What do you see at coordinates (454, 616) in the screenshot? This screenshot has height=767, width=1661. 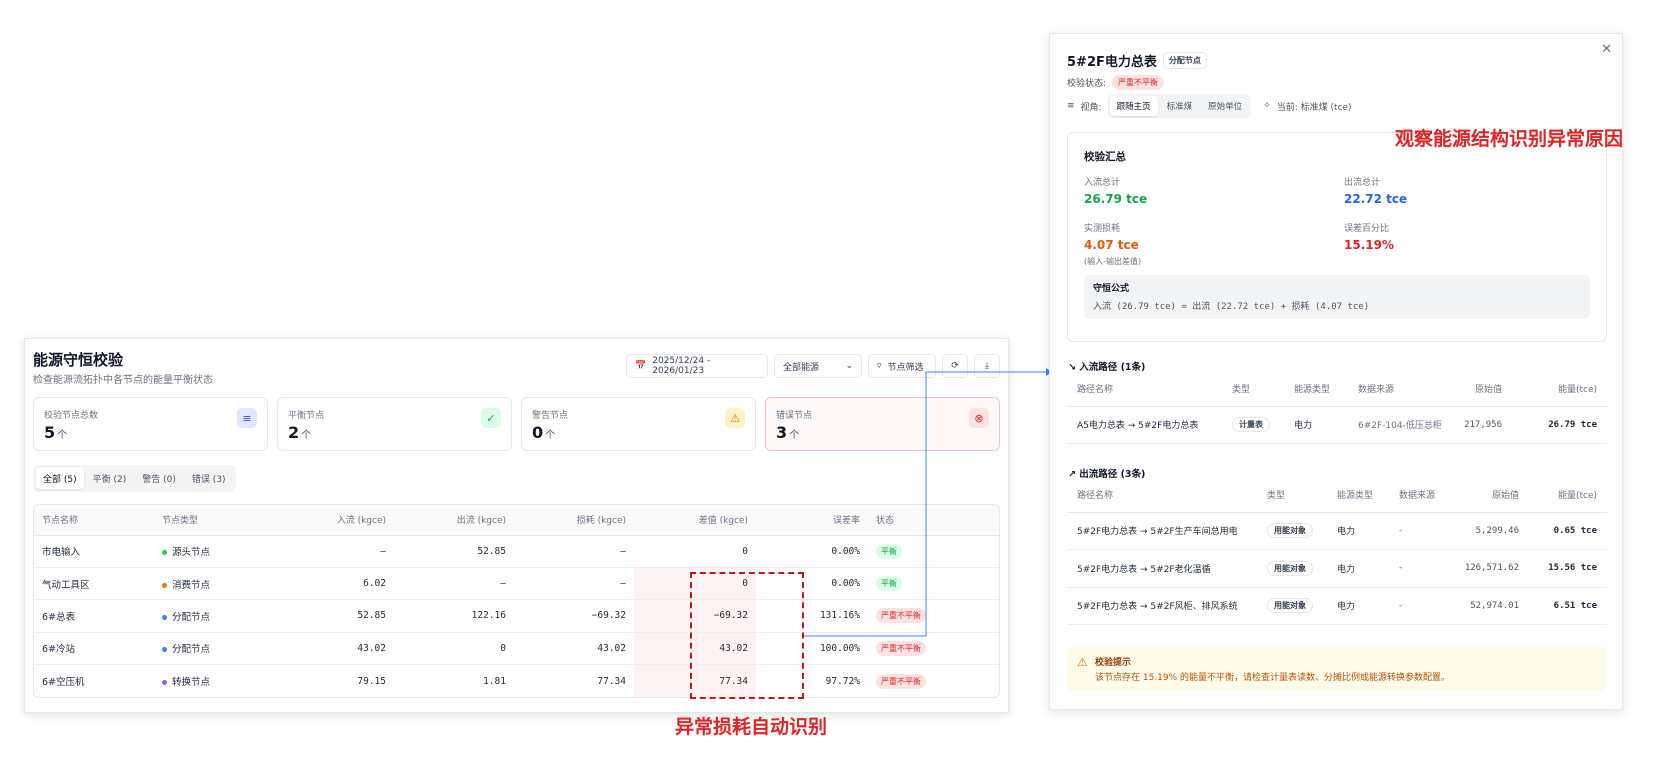 I see `outflow-cell: 122.16` at bounding box center [454, 616].